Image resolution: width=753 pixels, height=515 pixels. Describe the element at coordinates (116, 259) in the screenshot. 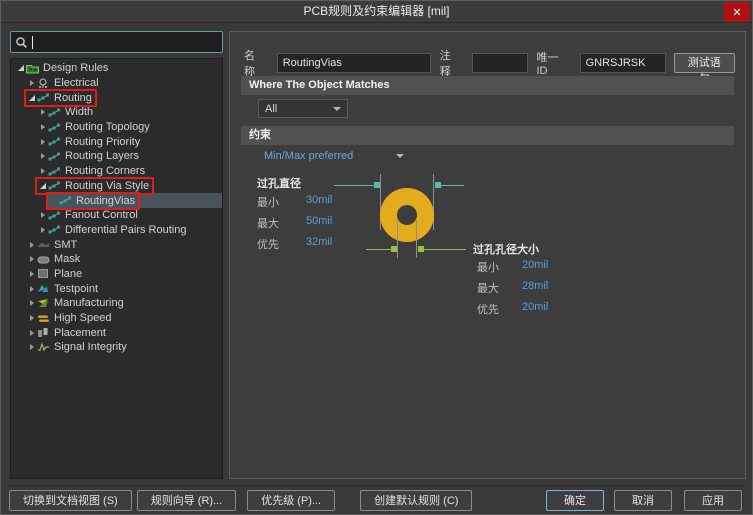

I see `tree-item-mask: Mask` at that location.